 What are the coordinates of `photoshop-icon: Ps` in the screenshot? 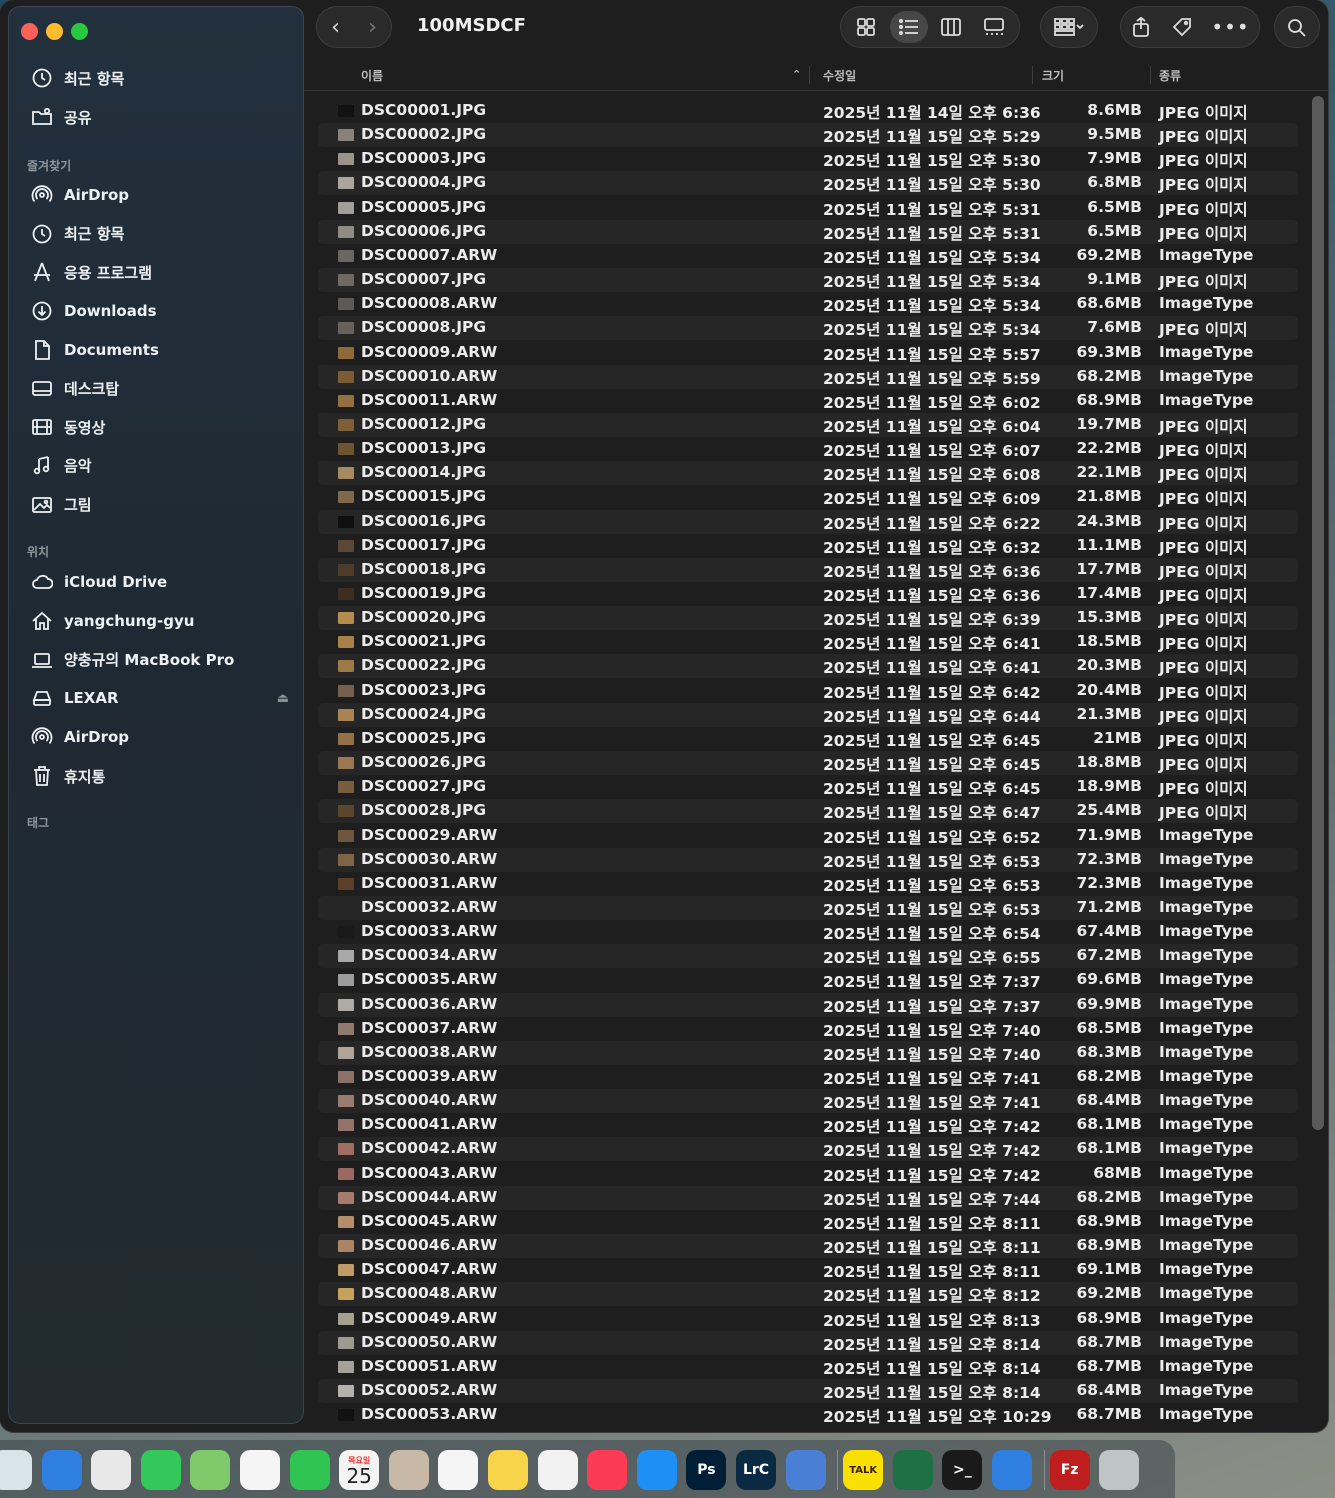 It's located at (706, 1470).